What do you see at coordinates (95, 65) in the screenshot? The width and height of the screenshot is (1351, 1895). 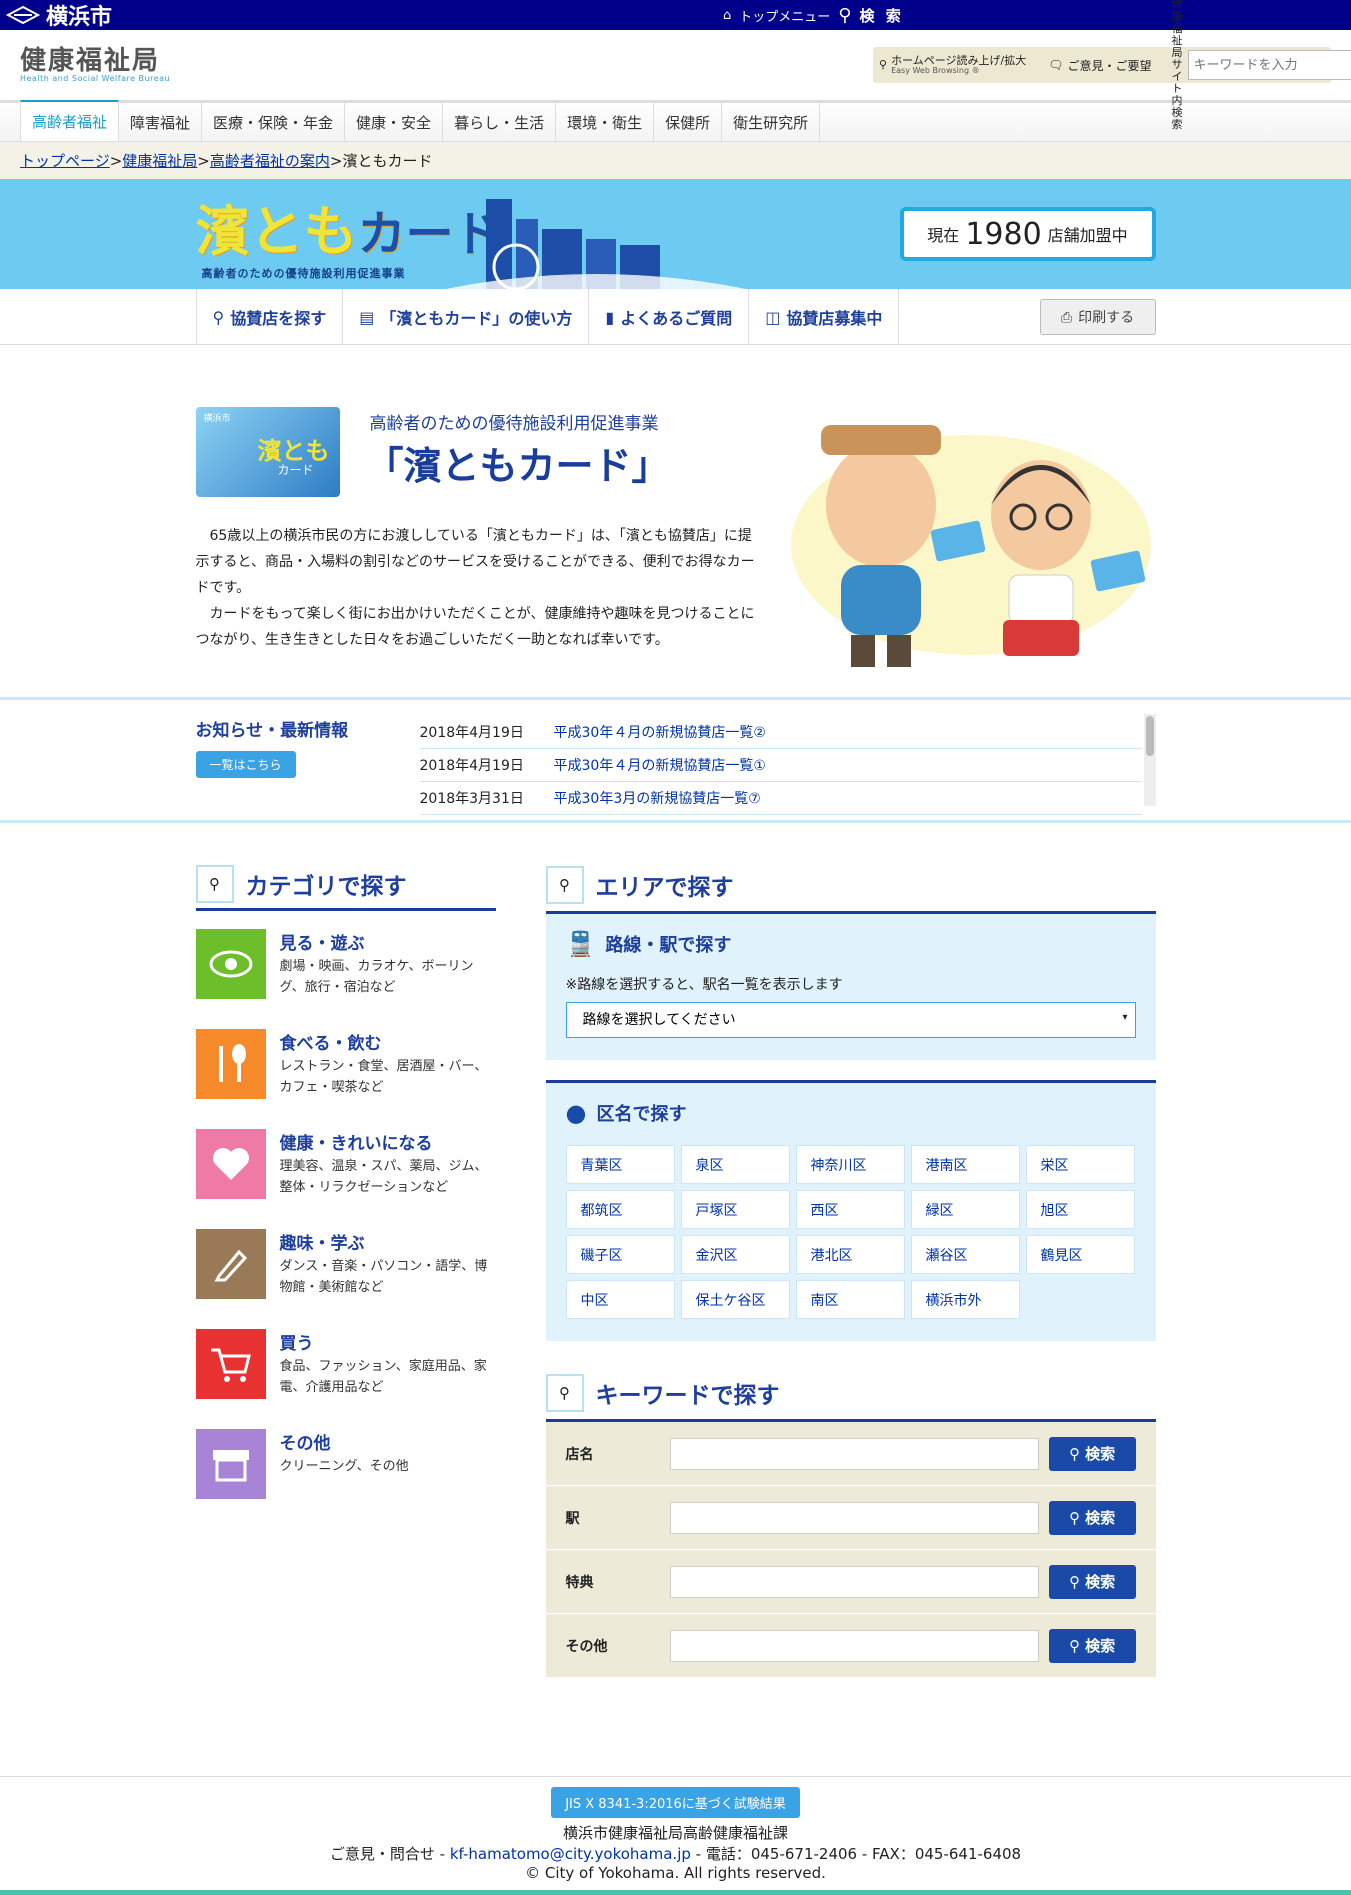 I see `bureau-logo: 健康福祉局 Health and Social Welfare Bureau` at bounding box center [95, 65].